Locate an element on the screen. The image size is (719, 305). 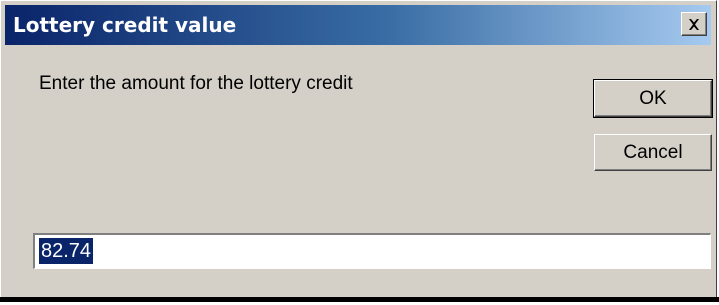
window-title: Lottery credit value is located at coordinates (125, 25).